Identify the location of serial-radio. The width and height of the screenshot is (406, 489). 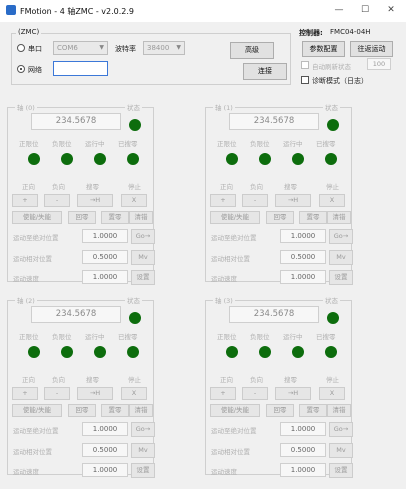
(21, 48).